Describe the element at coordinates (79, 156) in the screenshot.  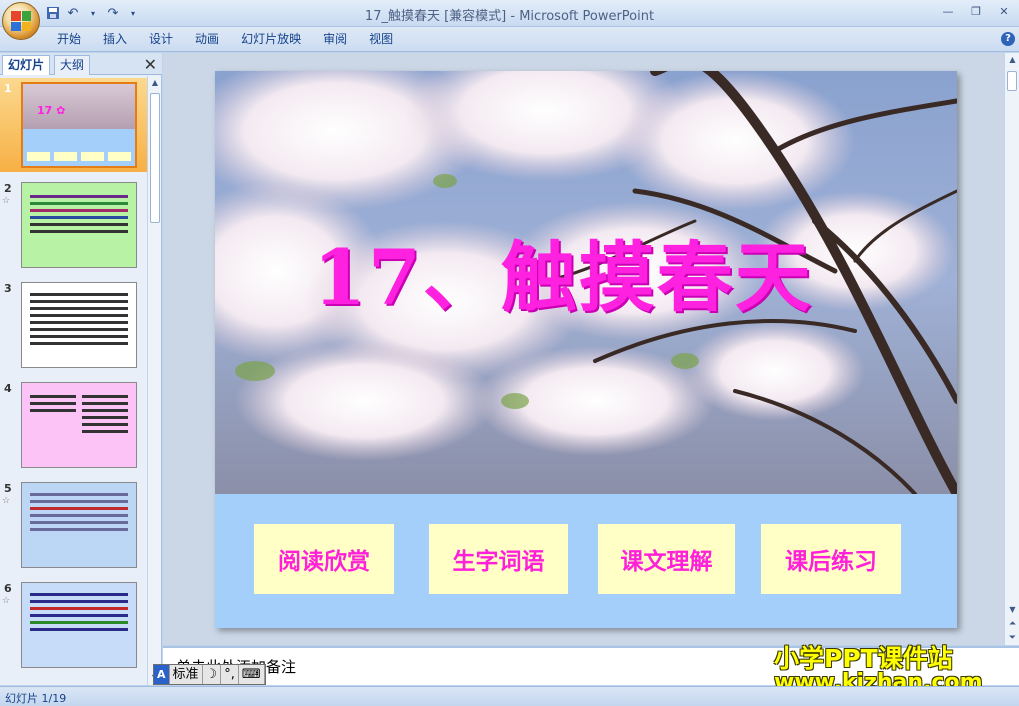
I see `thumb-buttons-graphic` at that location.